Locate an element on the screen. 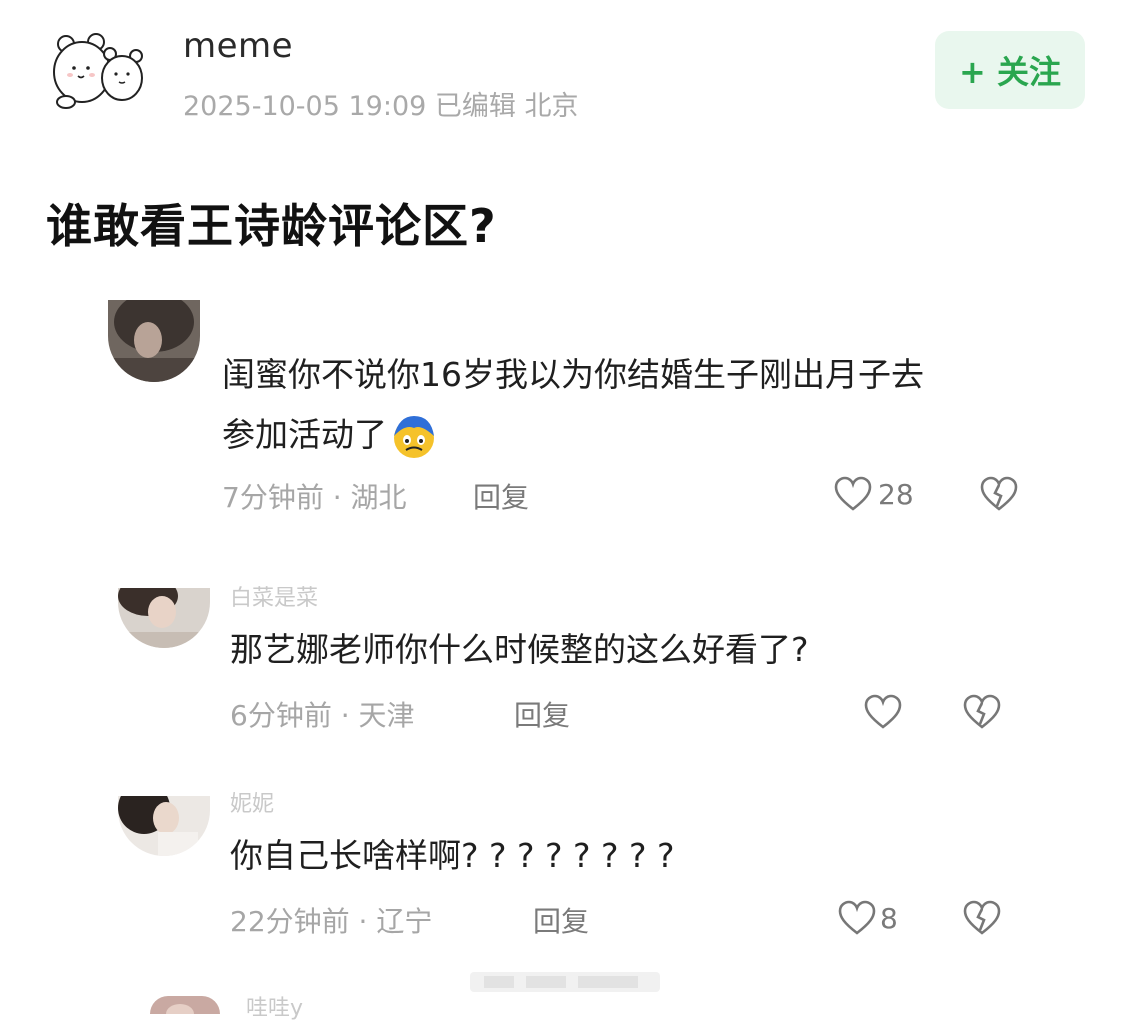 The width and height of the screenshot is (1130, 1022). comment-username: 妮妮 is located at coordinates (252, 802).